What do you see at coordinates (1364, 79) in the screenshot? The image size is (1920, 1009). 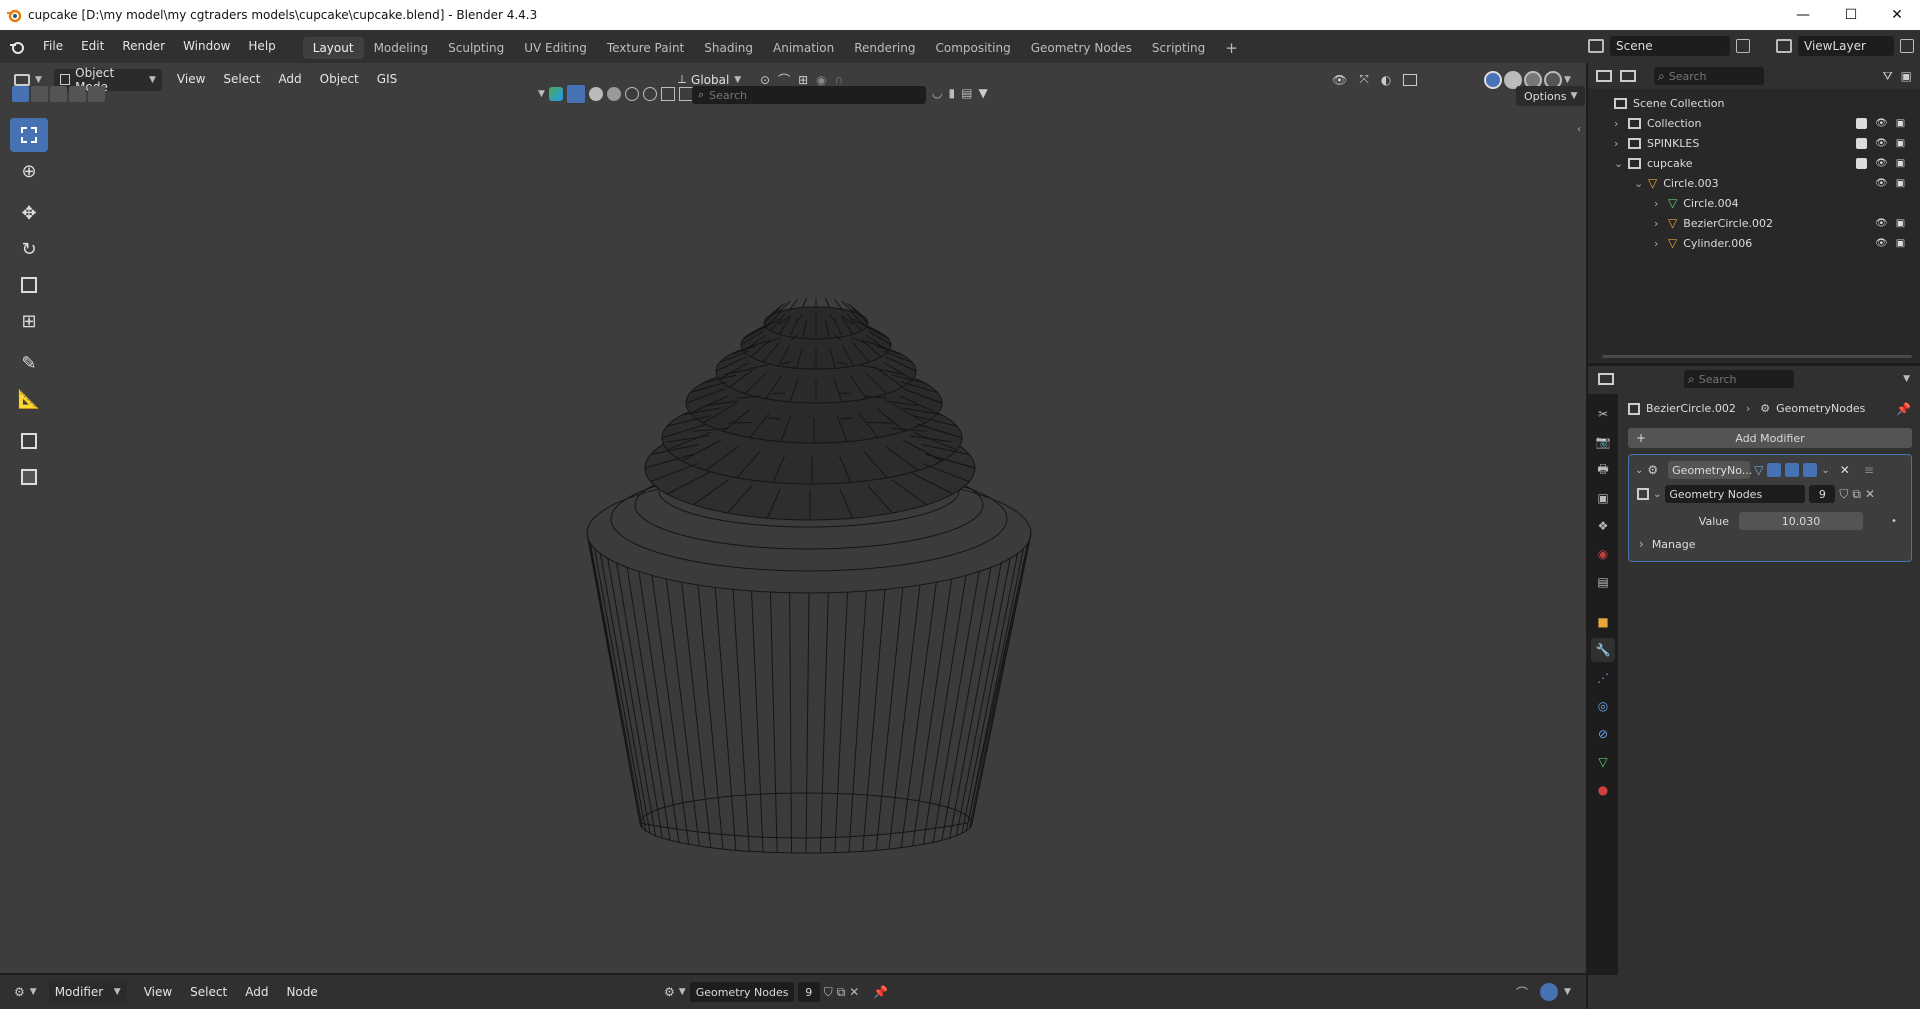 I see `gizmo-icon: ⤧` at bounding box center [1364, 79].